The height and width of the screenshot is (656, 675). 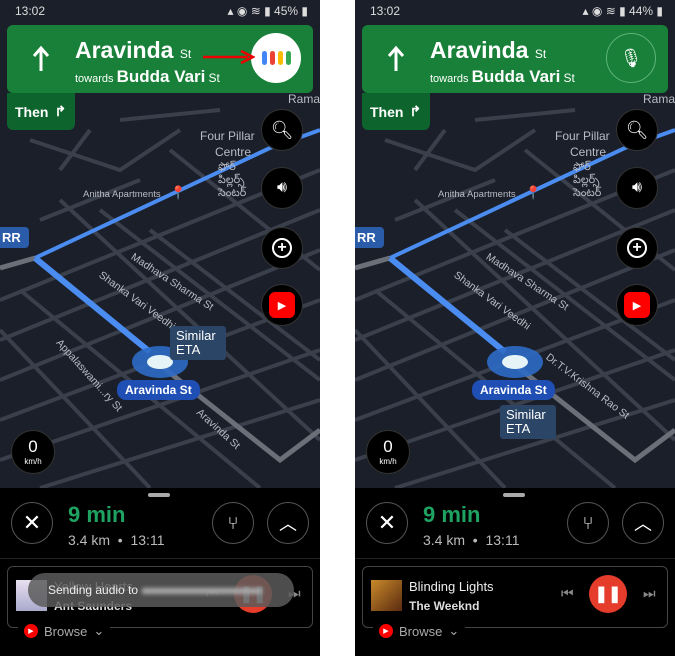 What do you see at coordinates (93, 590) in the screenshot?
I see `toast-text: Sending audio to` at bounding box center [93, 590].